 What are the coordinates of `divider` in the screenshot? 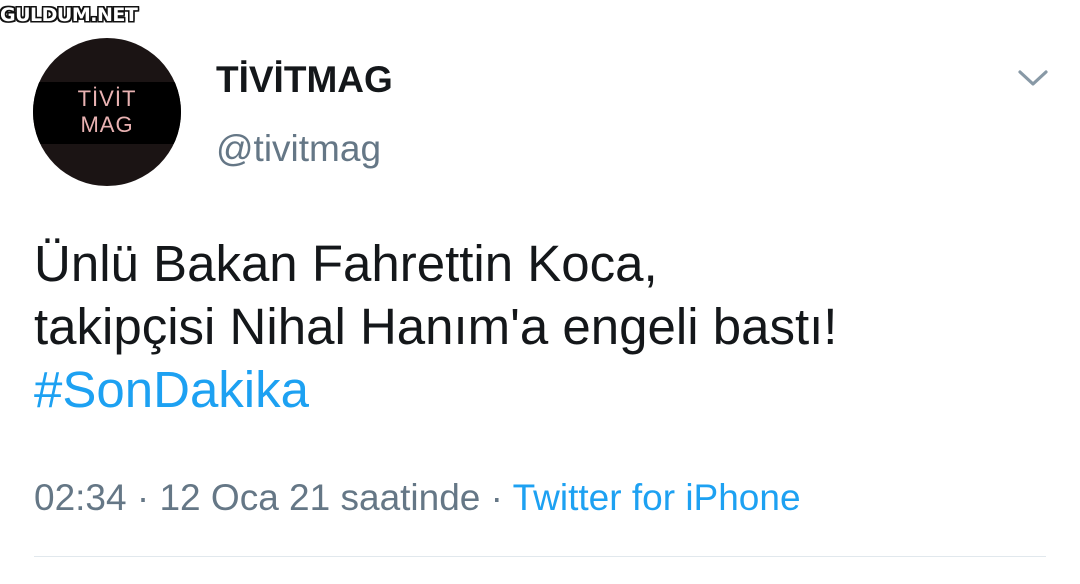 It's located at (540, 556).